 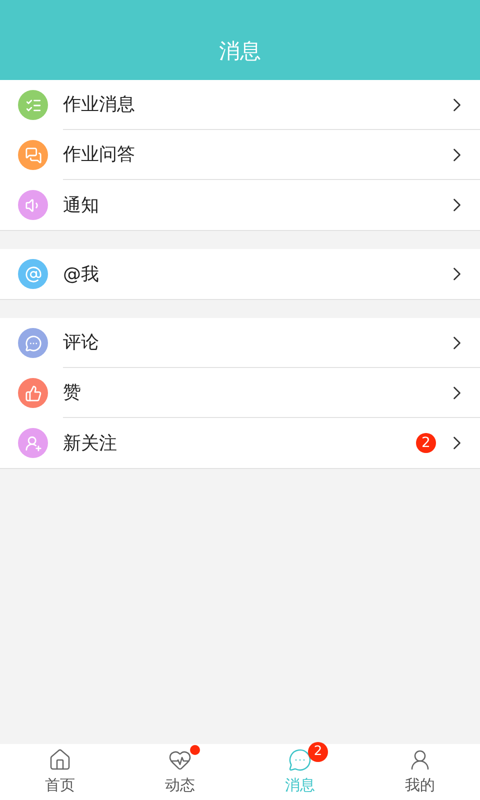 What do you see at coordinates (240, 443) in the screenshot?
I see `list-item: 新关注 2` at bounding box center [240, 443].